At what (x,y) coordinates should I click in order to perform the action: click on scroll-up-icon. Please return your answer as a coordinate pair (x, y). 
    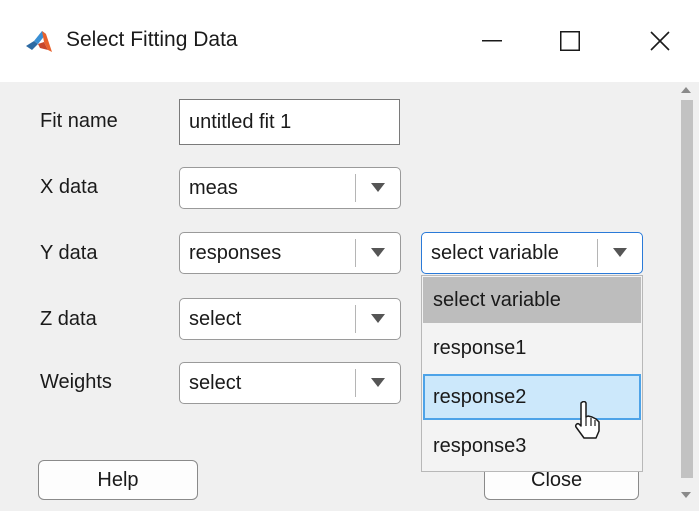
    Looking at the image, I should click on (686, 90).